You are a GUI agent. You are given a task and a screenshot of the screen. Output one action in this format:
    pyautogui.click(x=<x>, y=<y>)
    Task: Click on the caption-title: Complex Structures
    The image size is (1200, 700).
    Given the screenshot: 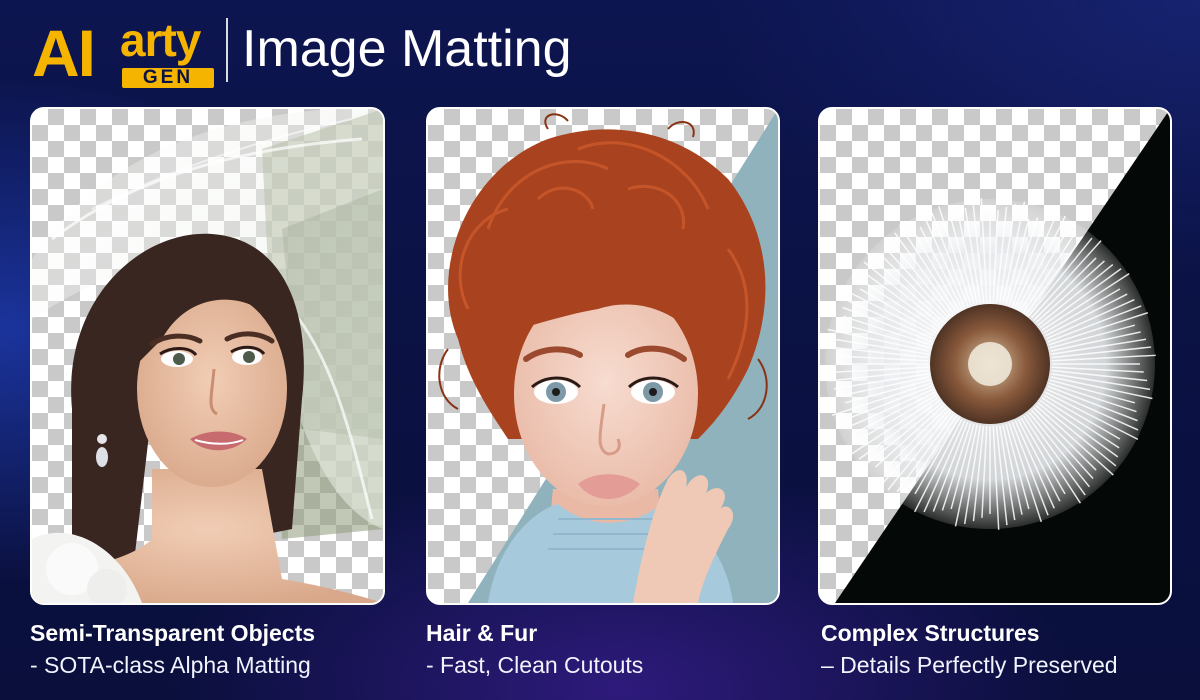 What is the action you would take?
    pyautogui.click(x=930, y=633)
    